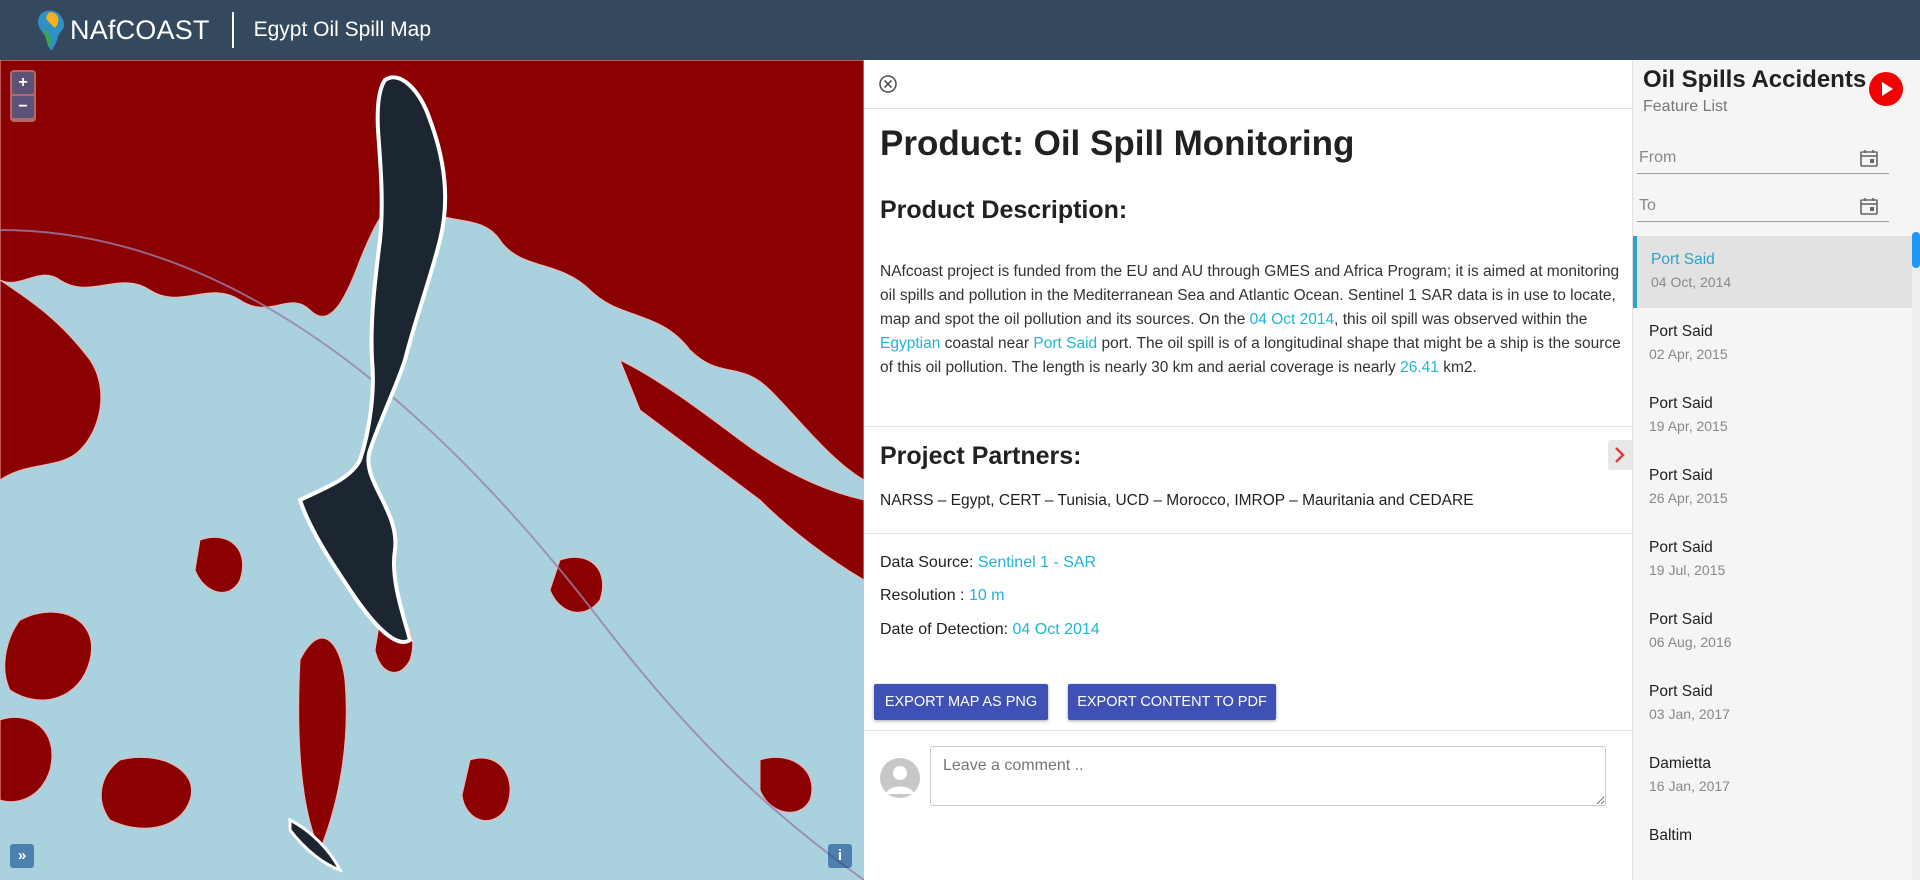 This screenshot has height=880, width=1920. Describe the element at coordinates (1773, 416) in the screenshot. I see `list-item: Port Said 19 Apr, 2015` at that location.